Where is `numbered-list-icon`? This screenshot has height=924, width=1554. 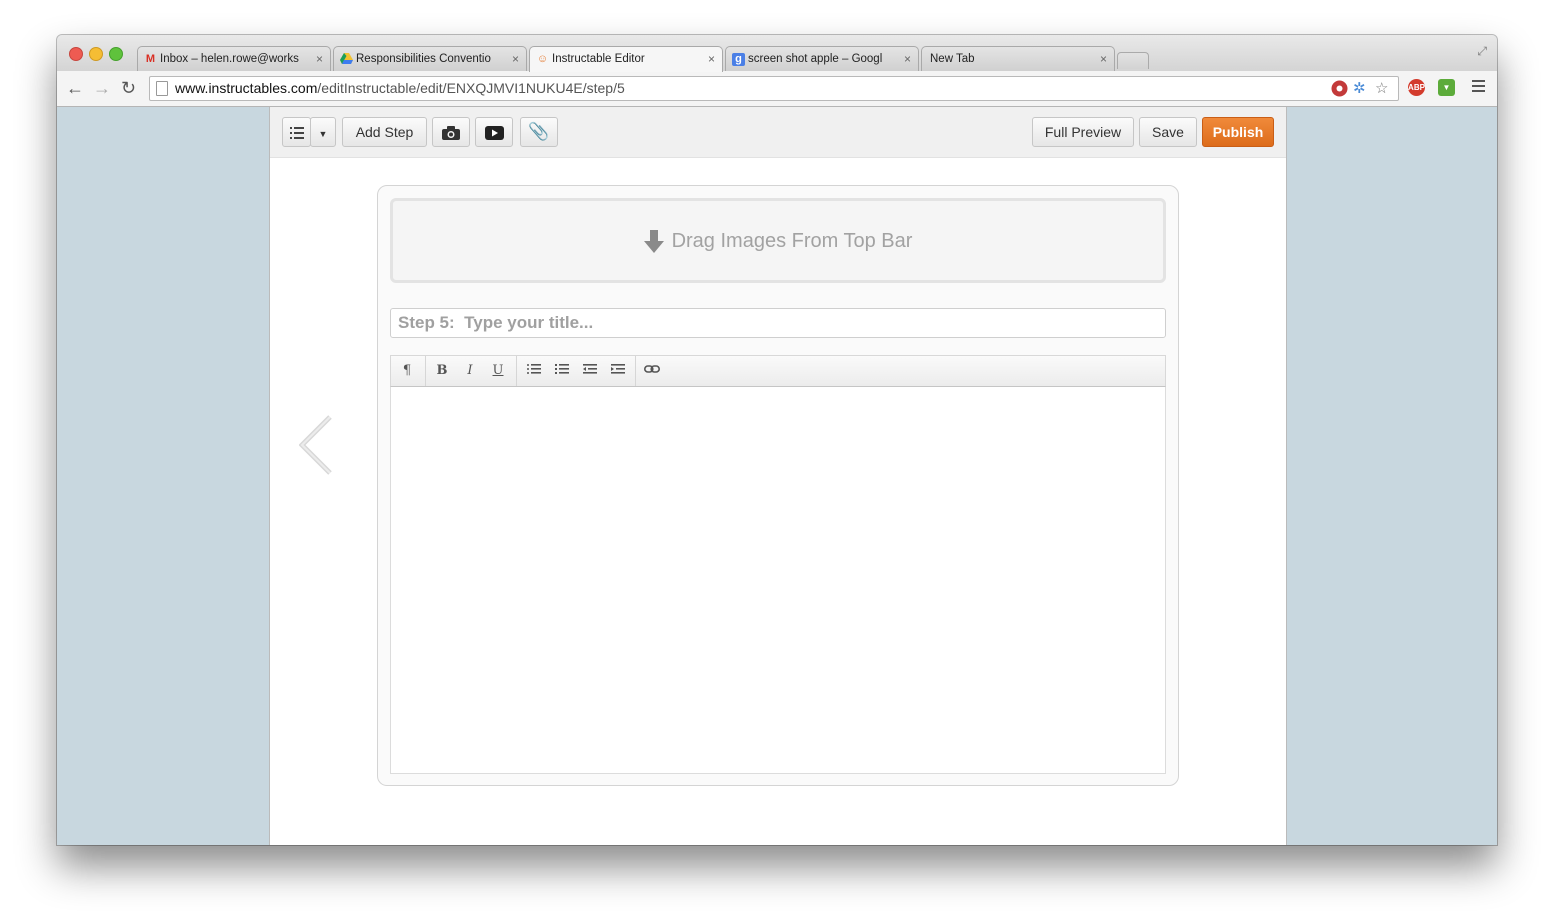 numbered-list-icon is located at coordinates (562, 370).